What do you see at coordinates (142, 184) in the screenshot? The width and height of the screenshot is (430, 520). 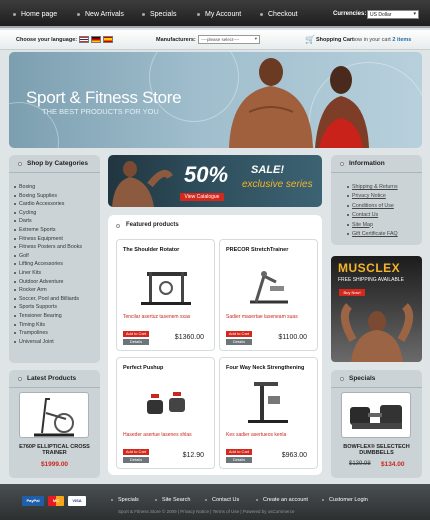 I see `bodybuilder-photo` at bounding box center [142, 184].